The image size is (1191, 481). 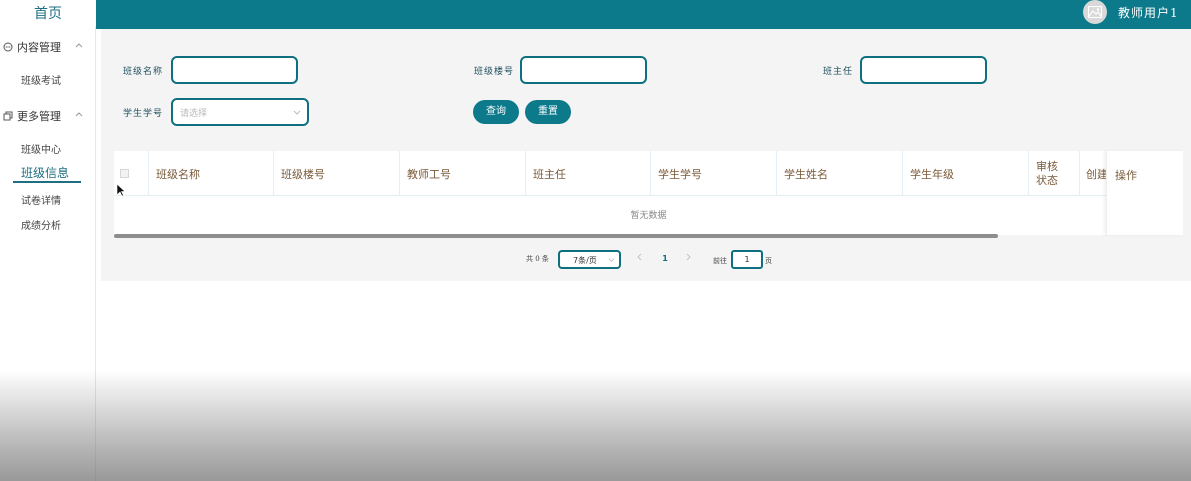 What do you see at coordinates (48, 240) in the screenshot?
I see `sidebar: 首页 内容管理 班级考试 更多管理 班级中心 班级信息 试卷详情 成绩分析` at bounding box center [48, 240].